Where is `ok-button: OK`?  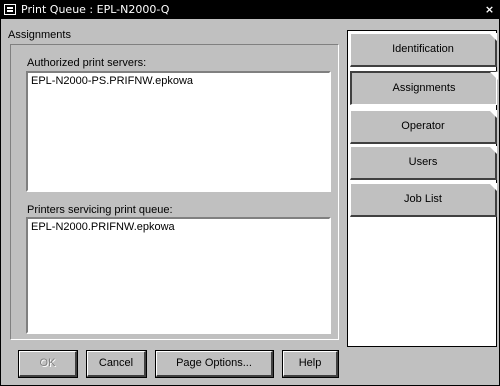 ok-button: OK is located at coordinates (48, 364).